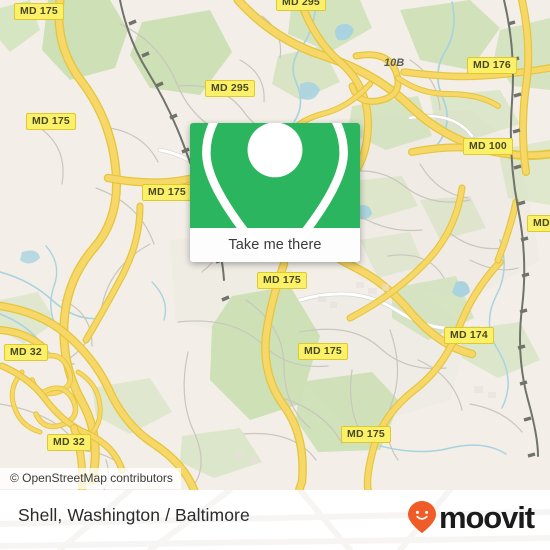  Describe the element at coordinates (421, 517) in the screenshot. I see `moovit-smiley-pin-icon` at that location.